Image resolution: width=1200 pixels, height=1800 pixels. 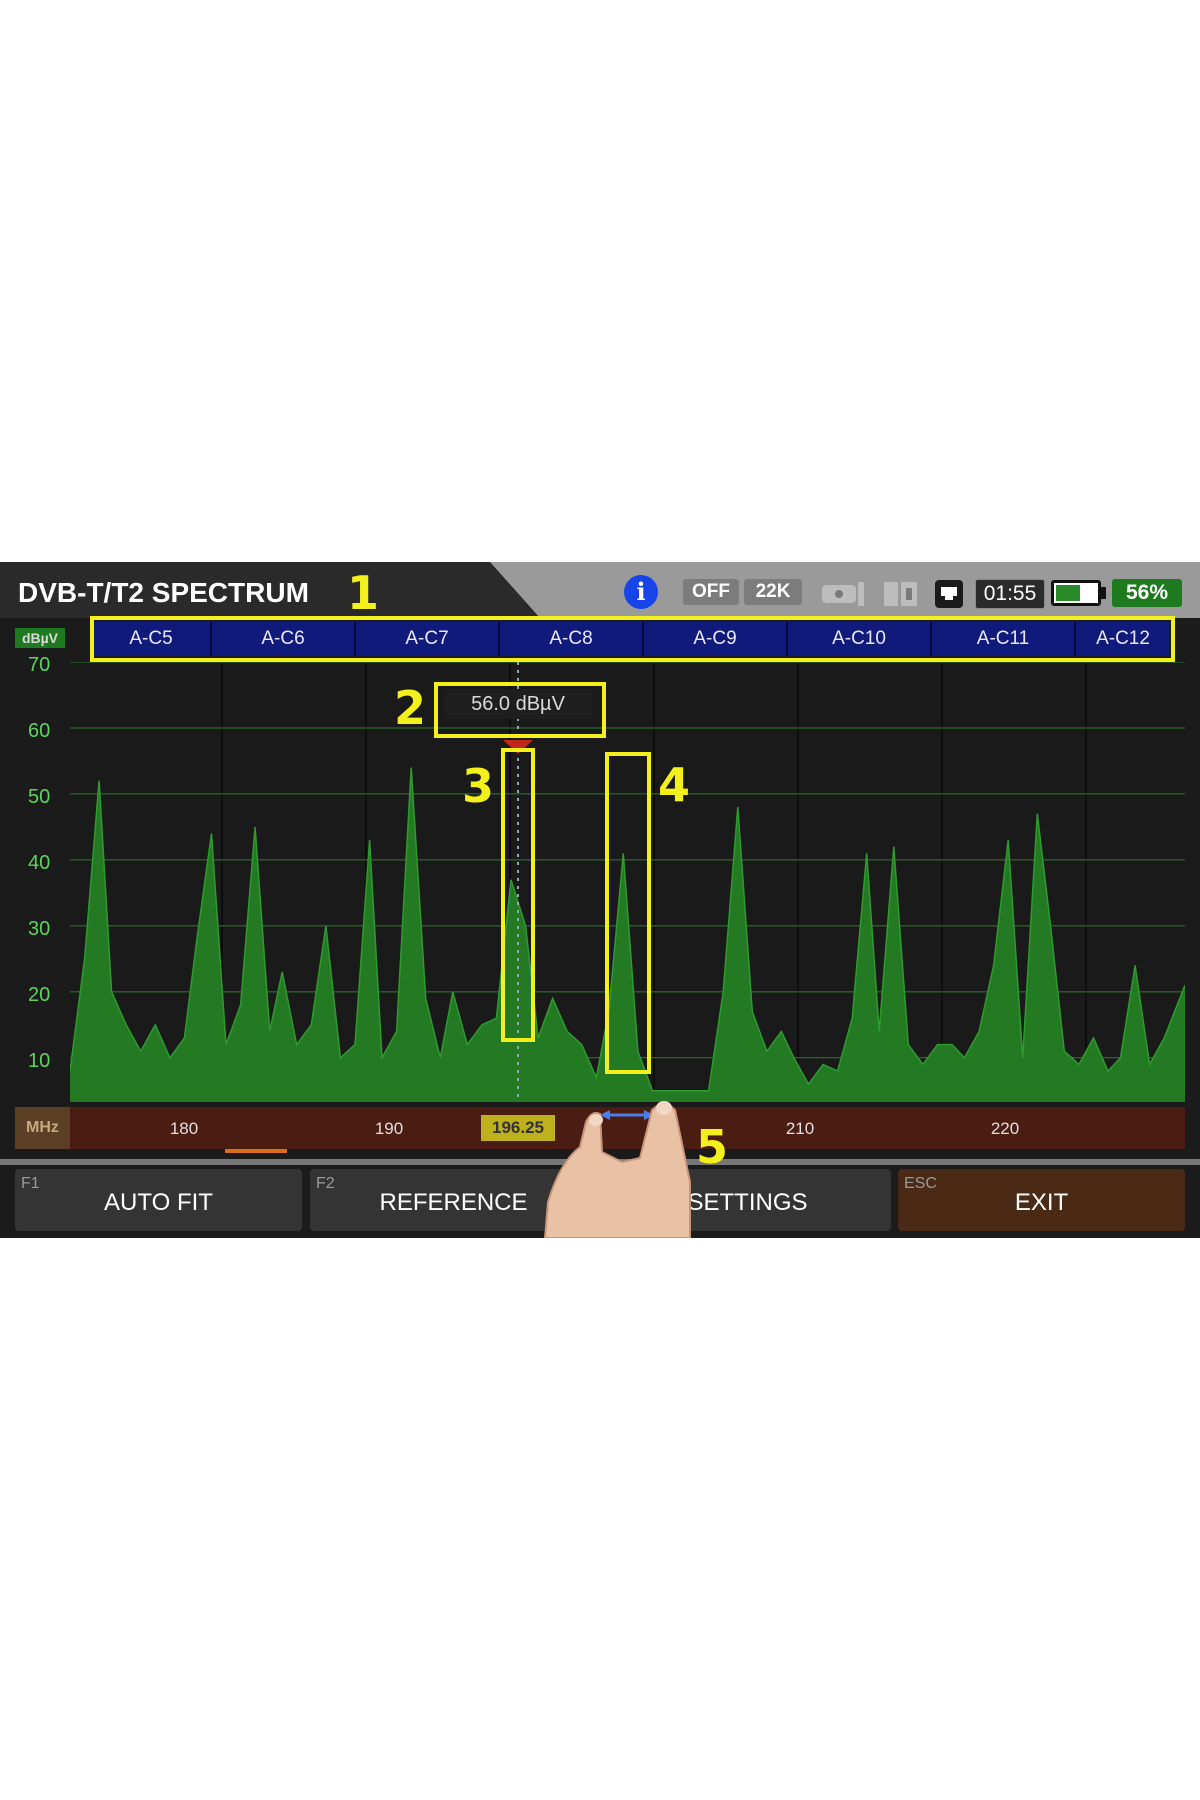 I want to click on y-tick-label: 40, so click(x=39, y=863).